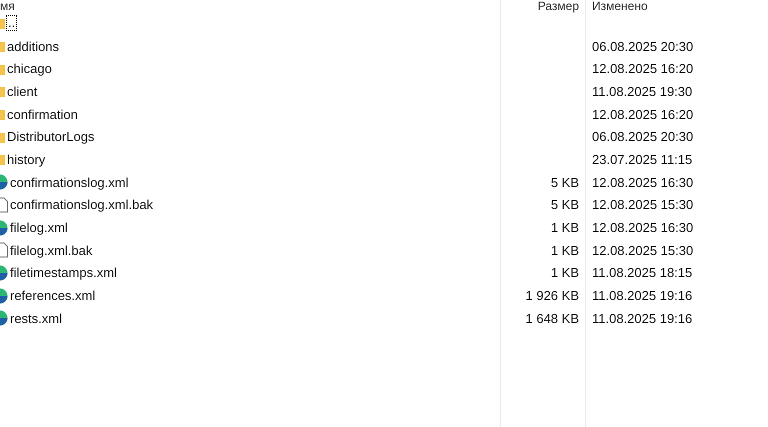 Image resolution: width=768 pixels, height=427 pixels. Describe the element at coordinates (543, 6) in the screenshot. I see `column-header: Размер` at that location.